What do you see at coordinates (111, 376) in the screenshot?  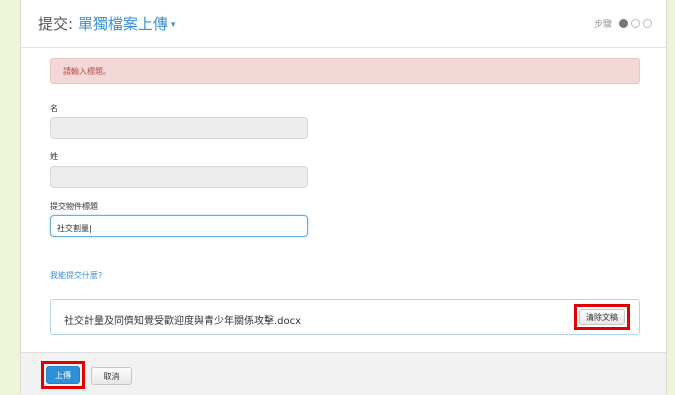 I see `cancel-button: 取消` at bounding box center [111, 376].